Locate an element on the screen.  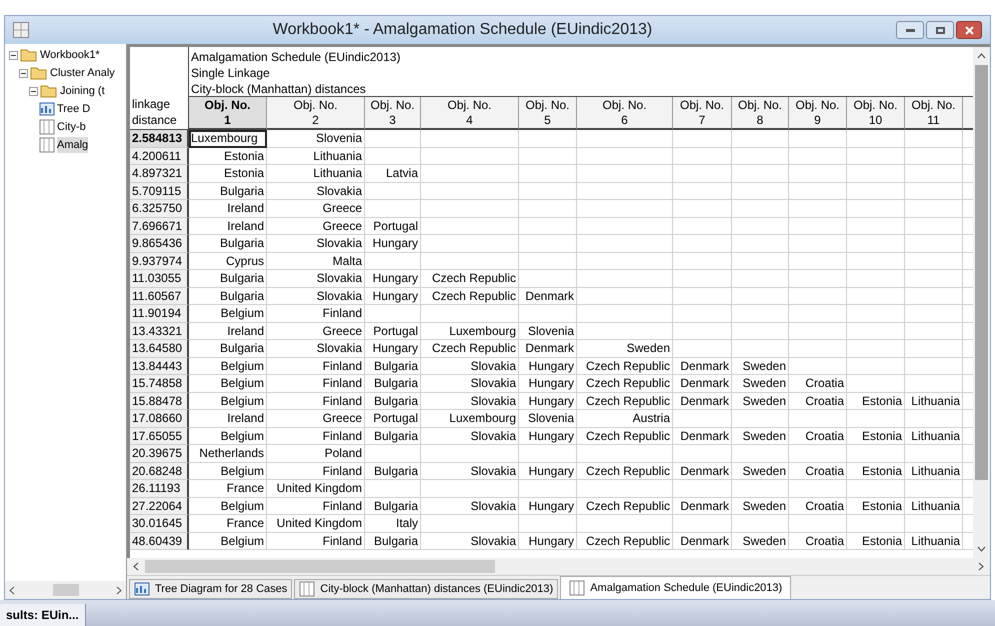
scroll-up-icon is located at coordinates (981, 56).